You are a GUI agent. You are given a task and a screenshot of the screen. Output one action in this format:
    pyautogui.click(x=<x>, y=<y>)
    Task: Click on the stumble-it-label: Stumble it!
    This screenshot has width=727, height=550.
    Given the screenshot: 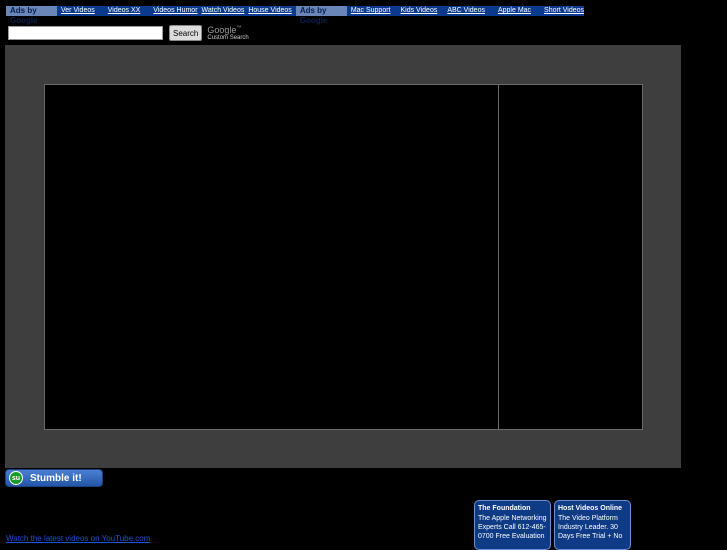 What is the action you would take?
    pyautogui.click(x=56, y=478)
    